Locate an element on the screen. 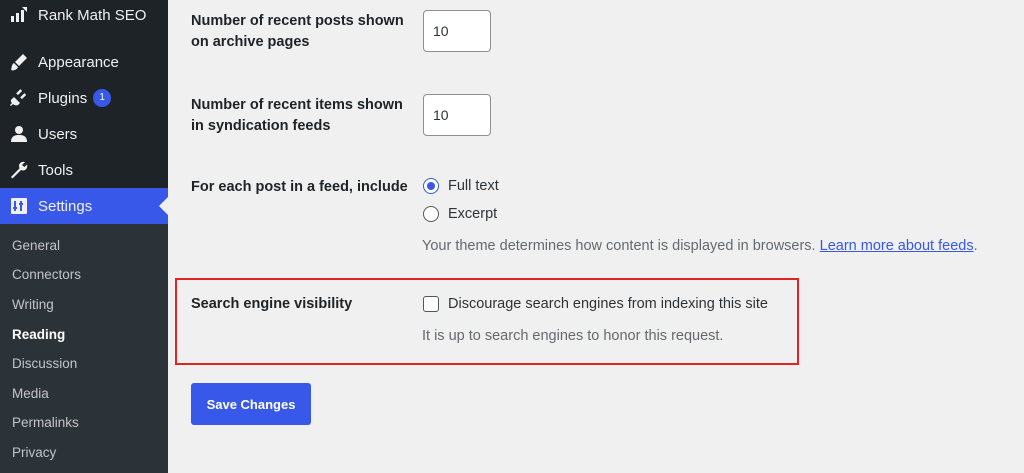  sidebar-item-settings: Settings is located at coordinates (84, 206).